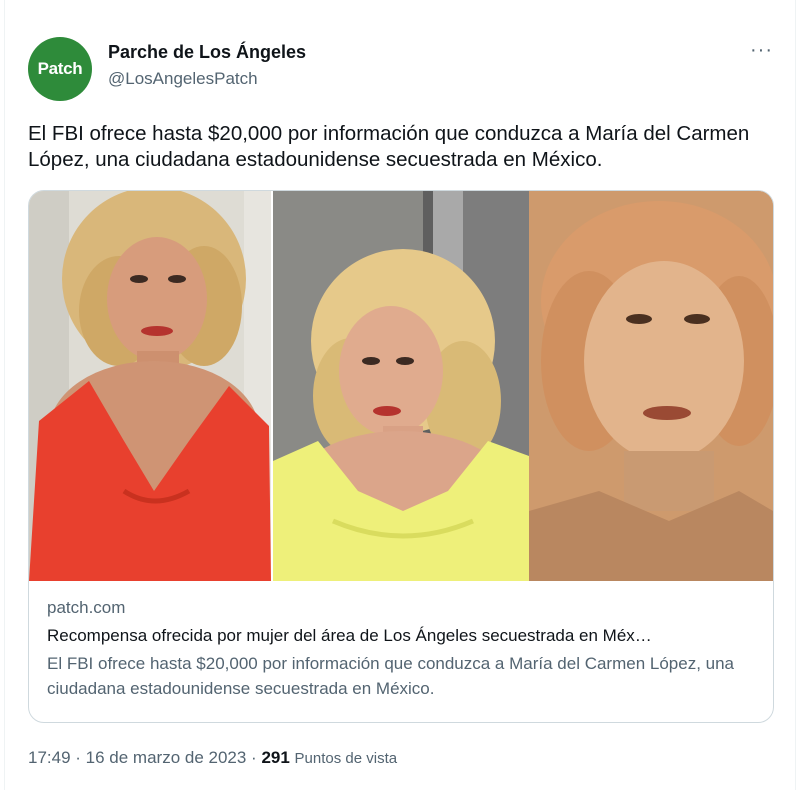  I want to click on author-display-name: Parche de Los Ángeles, so click(207, 52).